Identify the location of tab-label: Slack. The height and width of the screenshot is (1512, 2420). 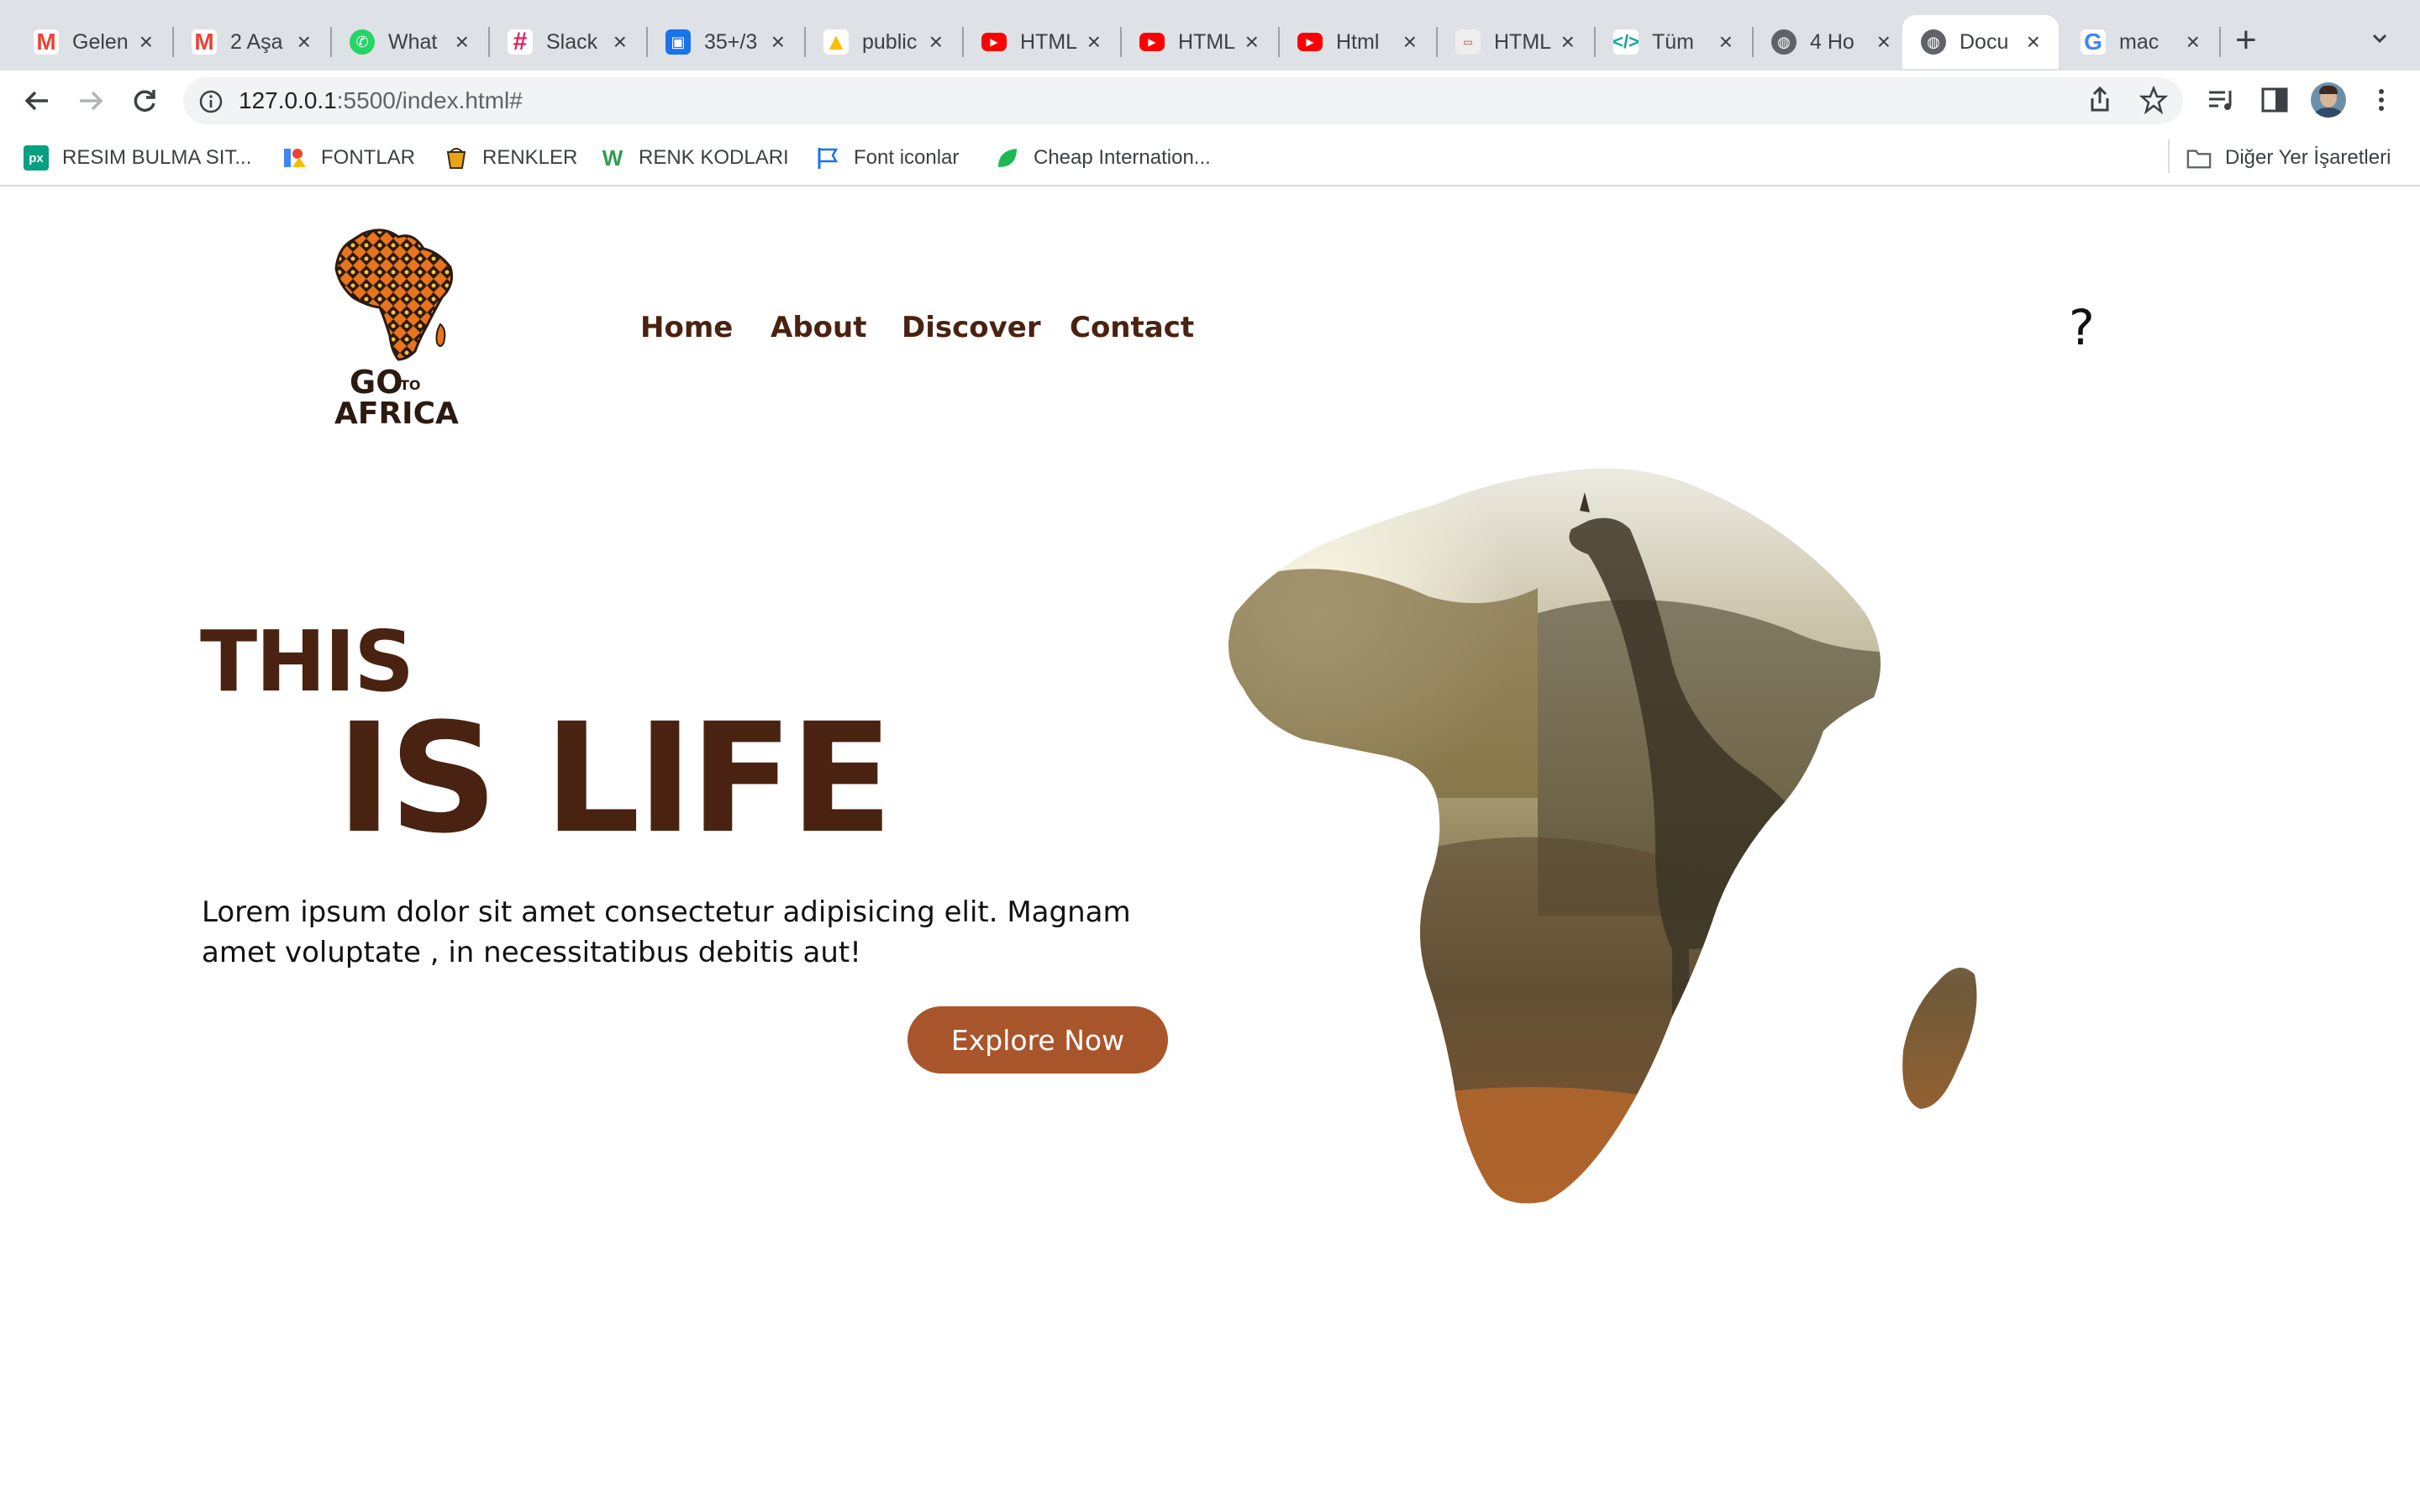
(572, 41).